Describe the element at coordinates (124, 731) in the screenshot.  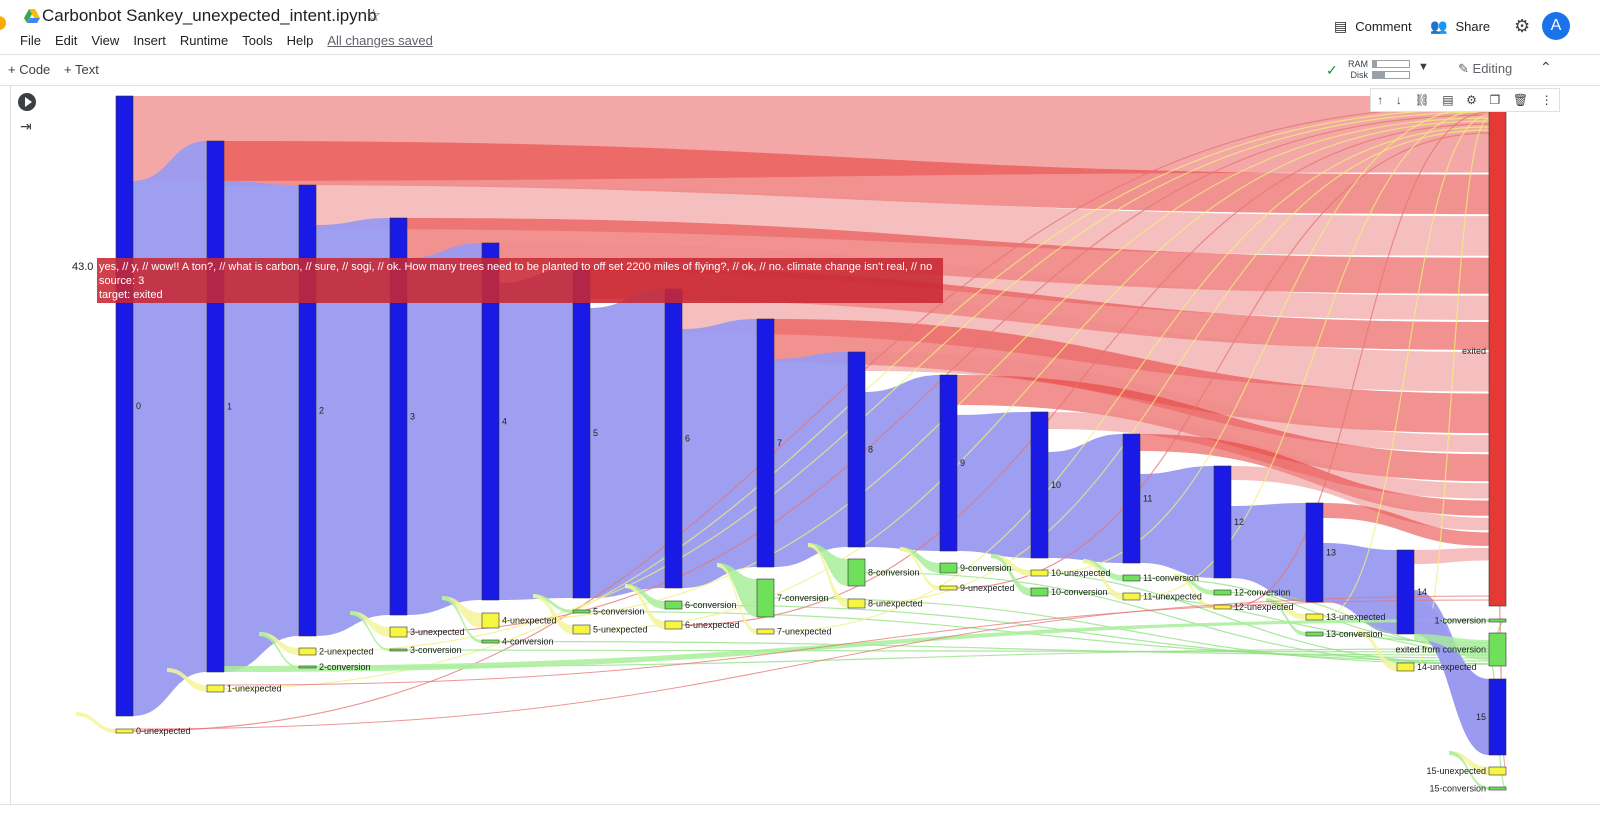
I see `node-0-unexpected` at that location.